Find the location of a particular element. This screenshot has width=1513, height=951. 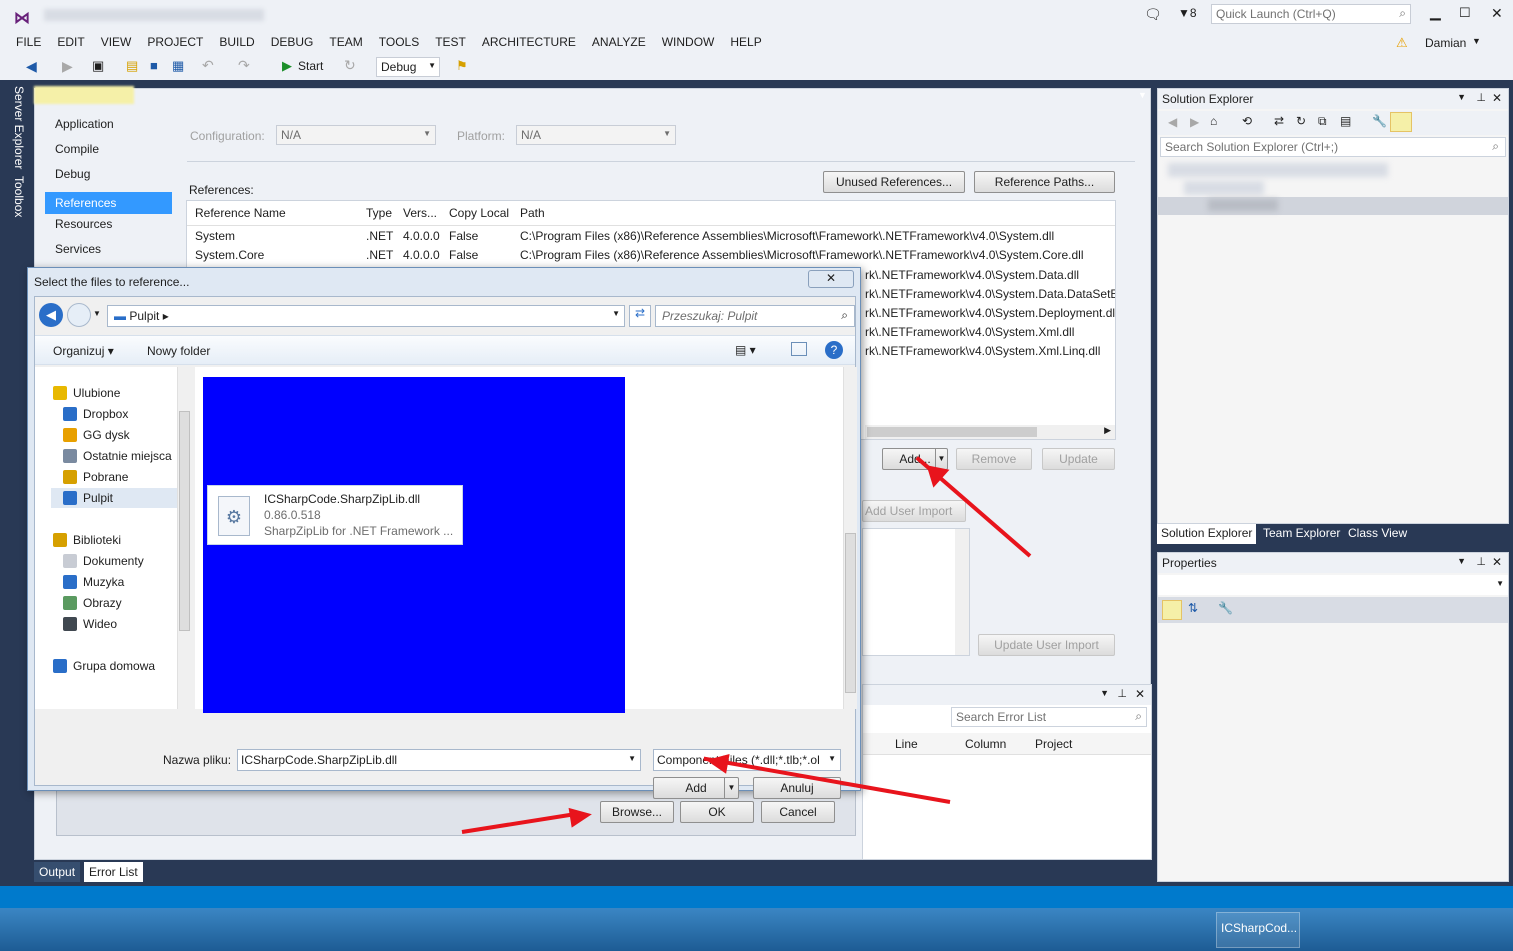

project-nav-compile: Compile is located at coordinates (77, 149).